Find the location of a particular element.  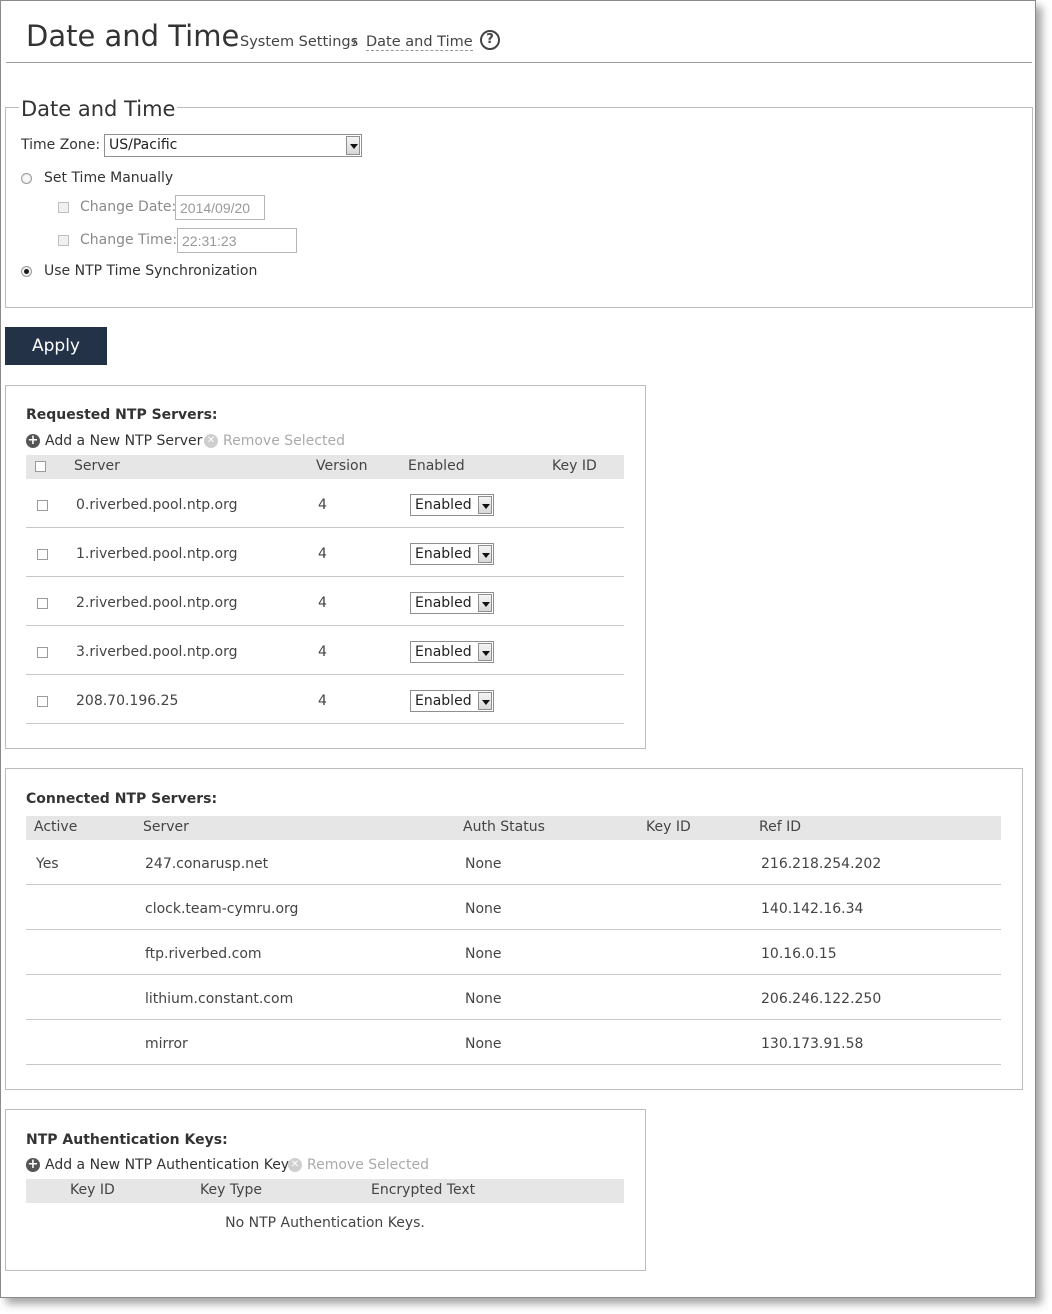

server-name: 0.riverbed.pool.ntp.org is located at coordinates (157, 505).